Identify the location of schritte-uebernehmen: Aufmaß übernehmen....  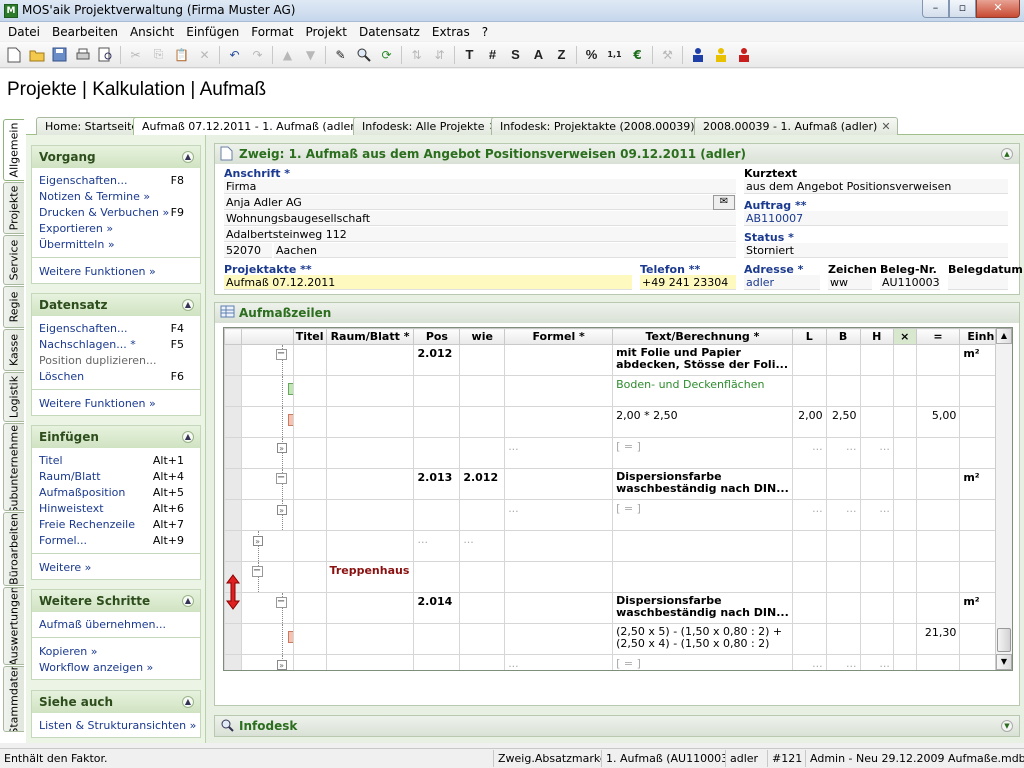
(116, 624).